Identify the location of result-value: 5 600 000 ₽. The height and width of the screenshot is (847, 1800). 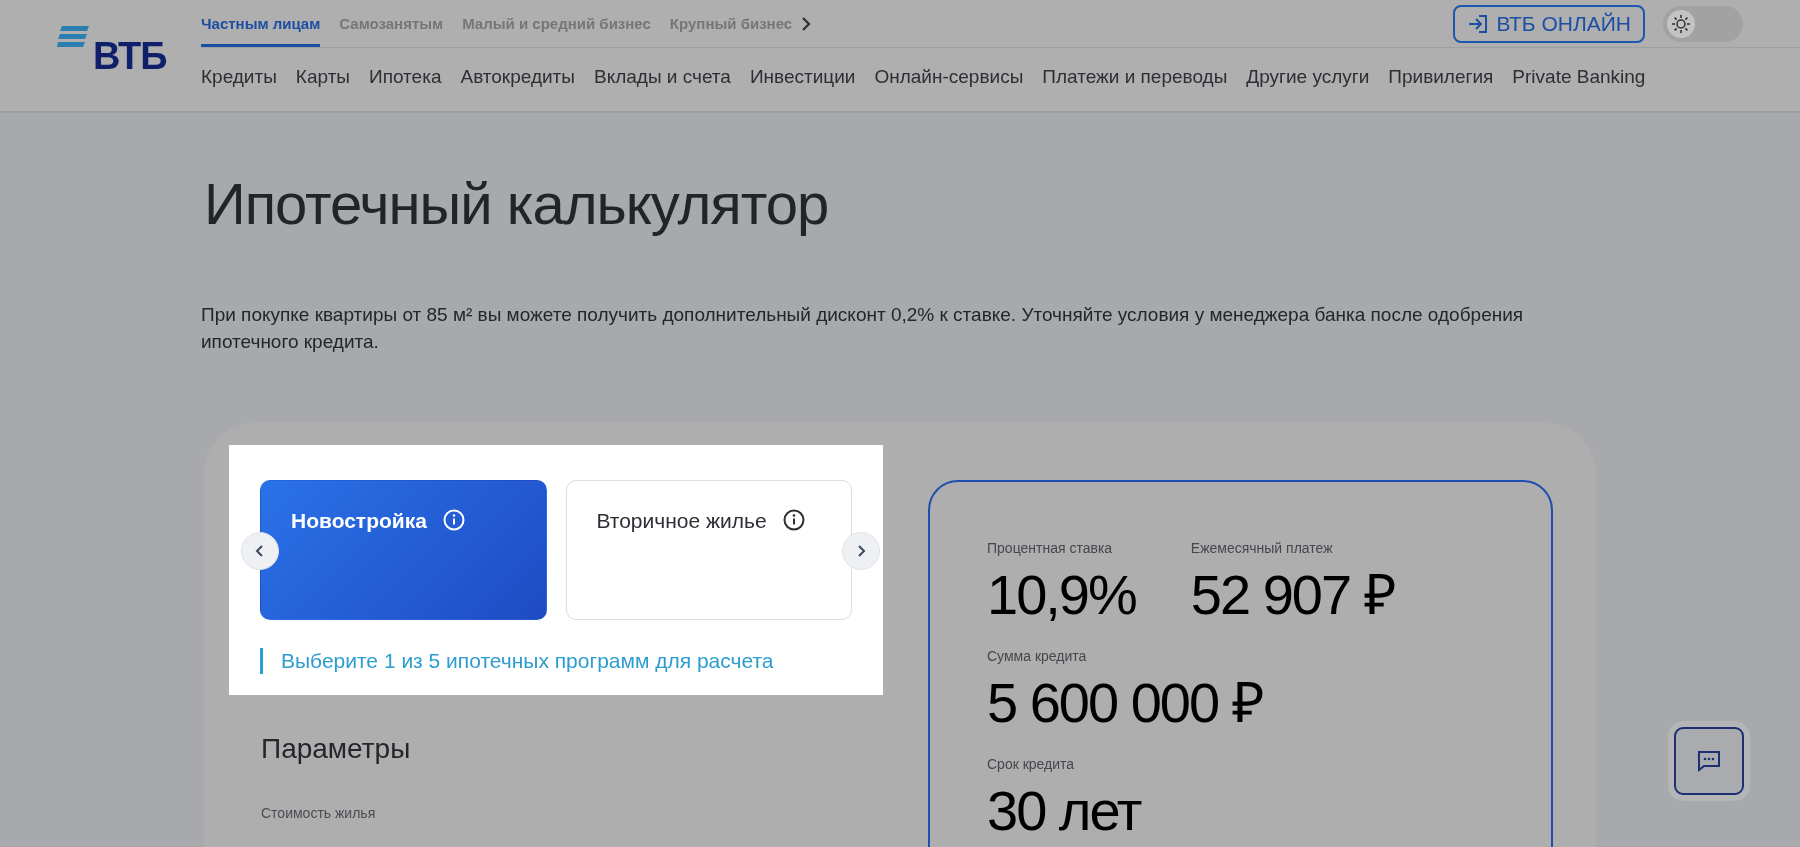
(1125, 703).